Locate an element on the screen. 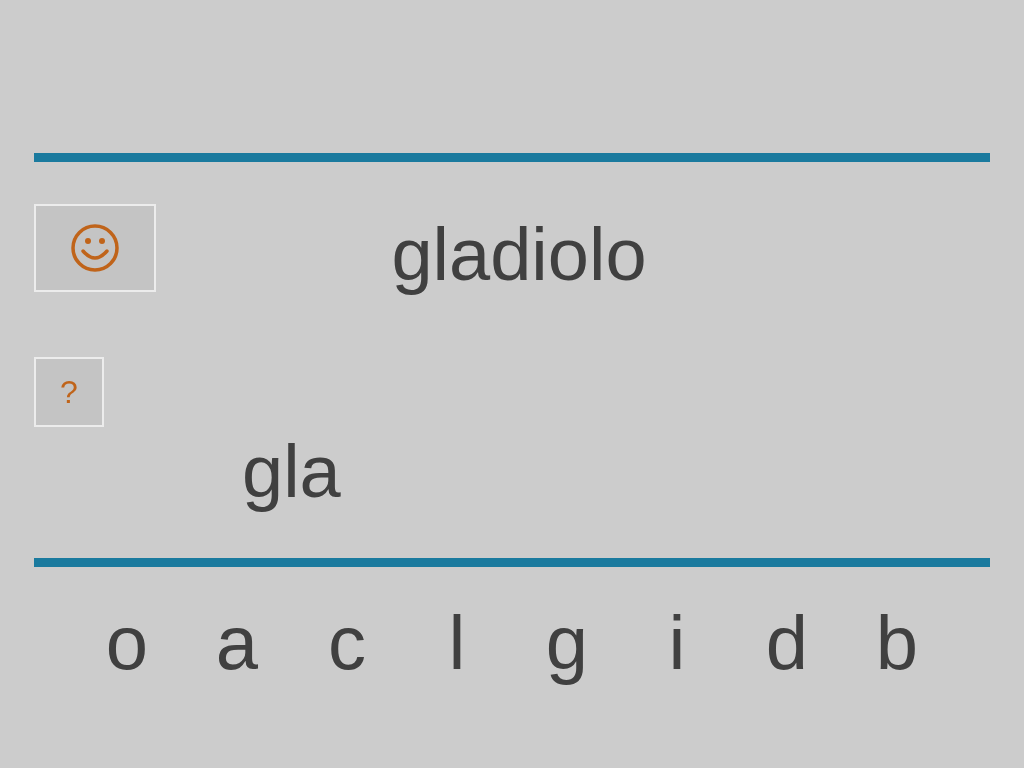 This screenshot has height=768, width=1024. smiley-icon is located at coordinates (95, 248).